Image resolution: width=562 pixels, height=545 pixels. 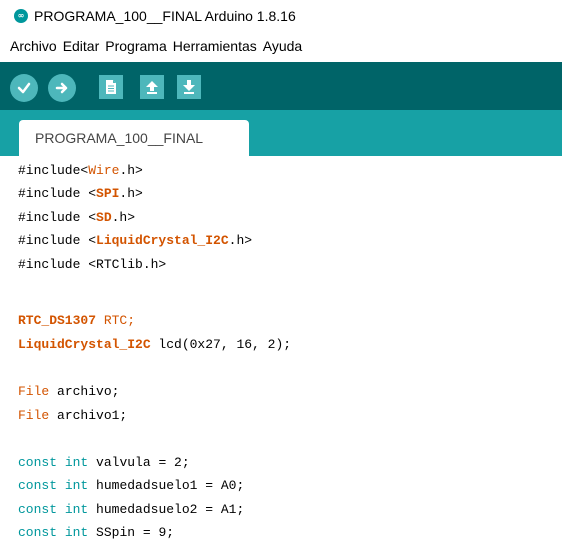 I want to click on verify-icon, so click(x=24, y=88).